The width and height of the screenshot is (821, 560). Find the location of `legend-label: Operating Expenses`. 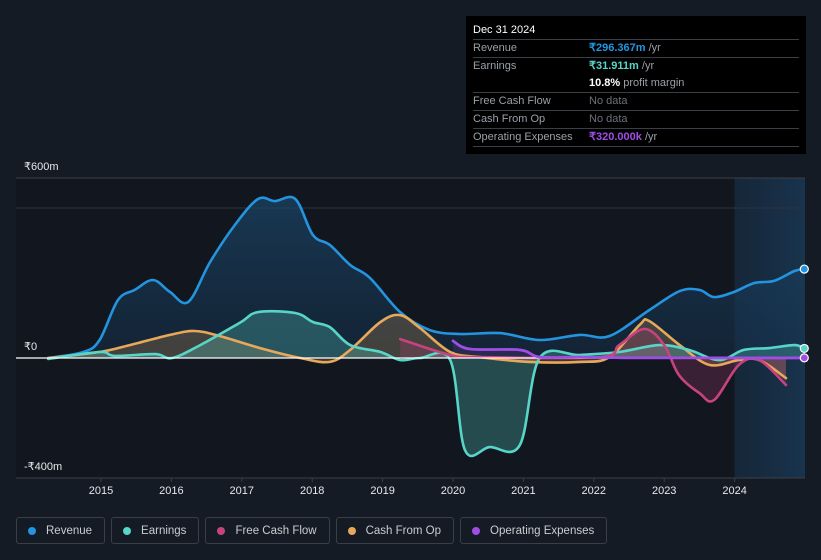

legend-label: Operating Expenses is located at coordinates (542, 530).